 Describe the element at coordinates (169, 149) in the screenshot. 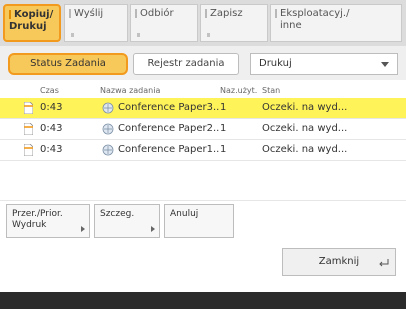

I see `job-name: Conference Paper1..` at that location.